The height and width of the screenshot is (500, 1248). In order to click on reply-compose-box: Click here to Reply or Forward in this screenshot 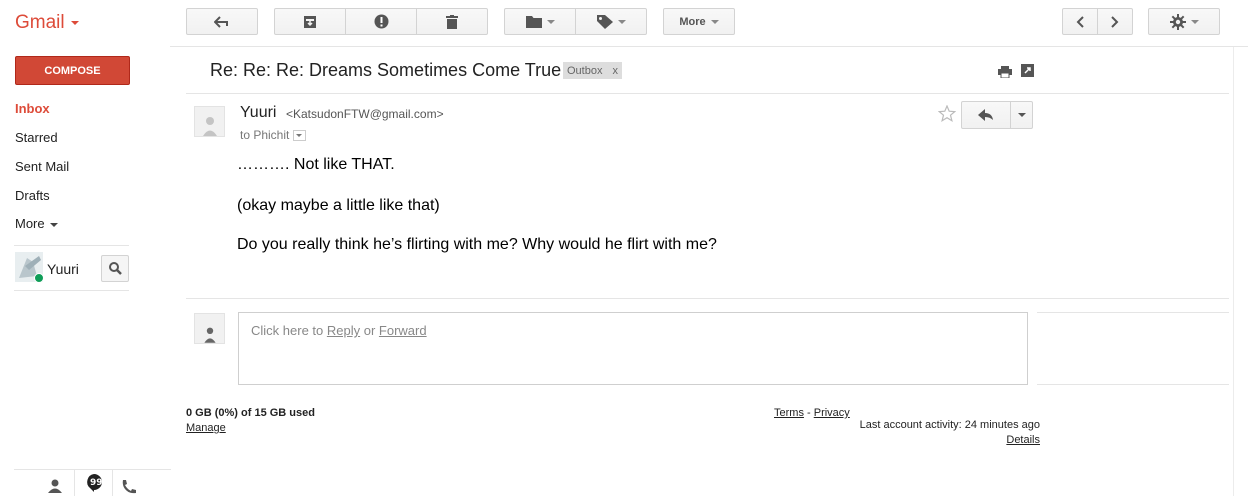, I will do `click(633, 348)`.